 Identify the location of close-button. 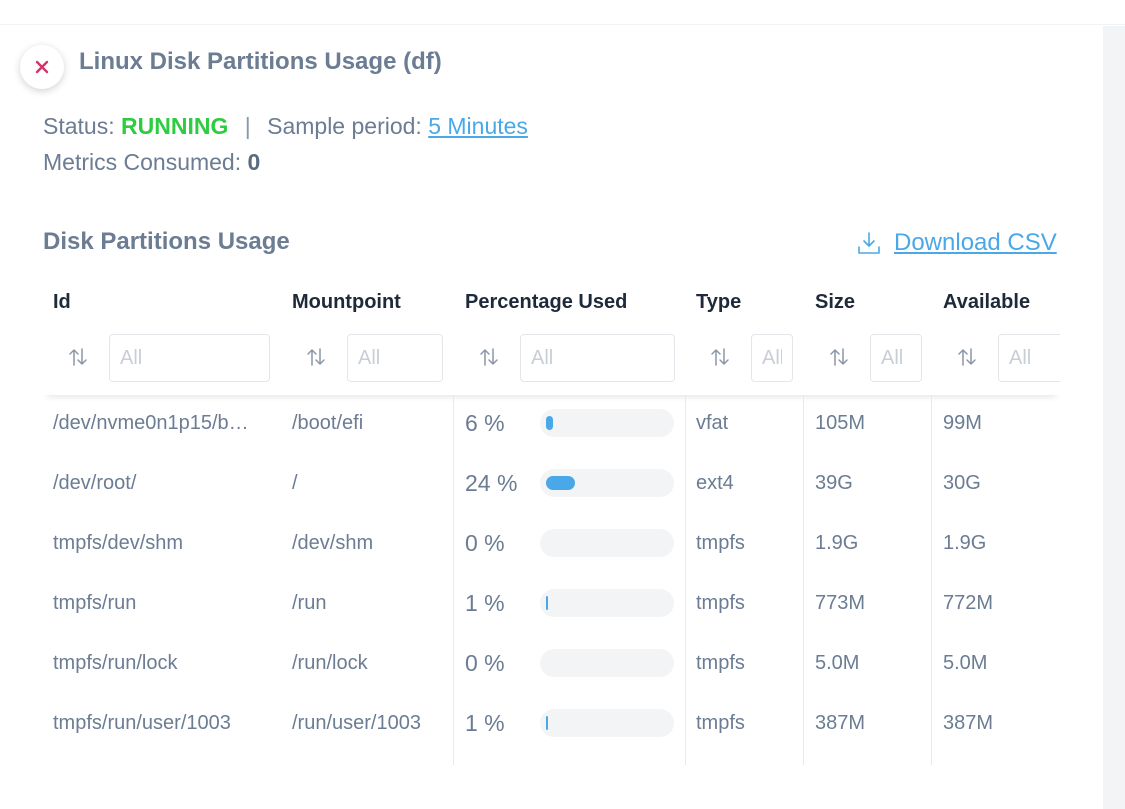
(42, 67).